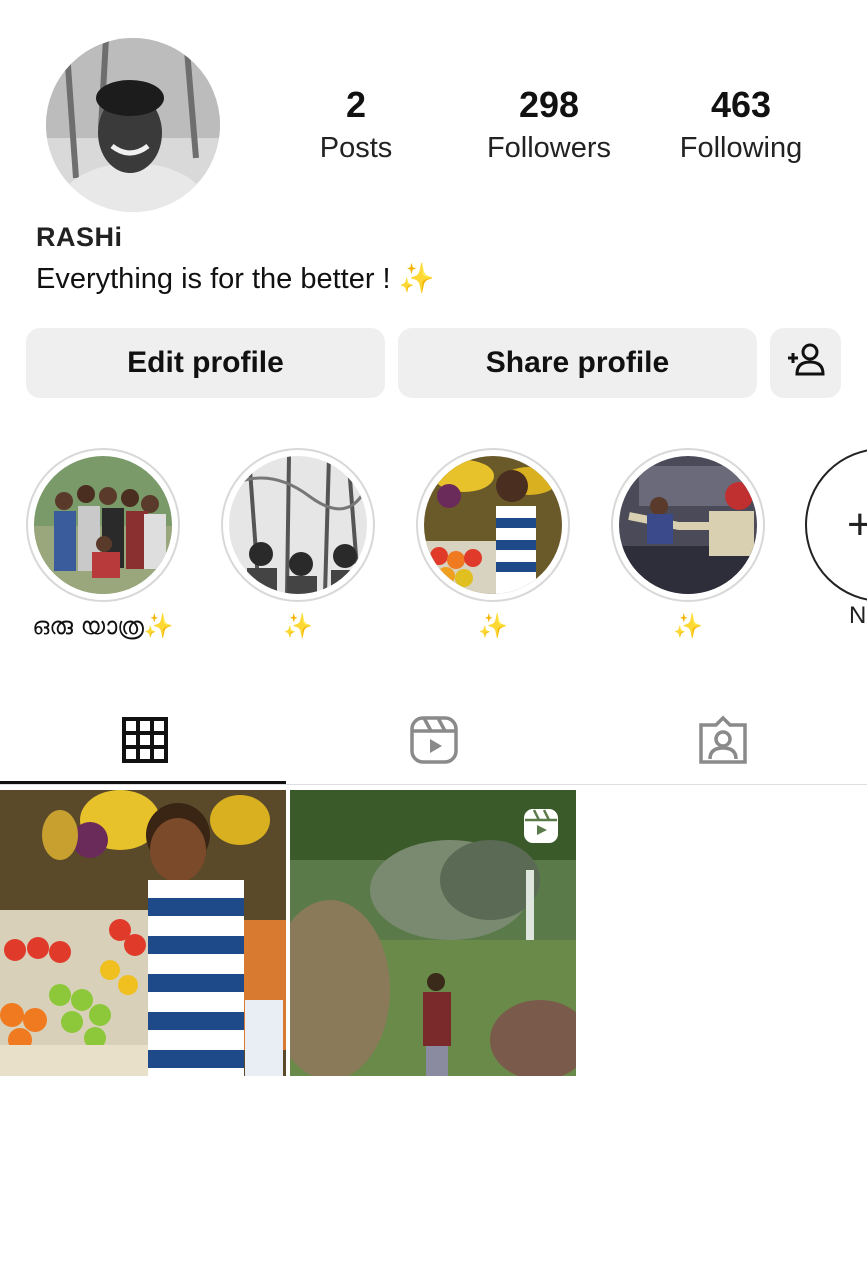 This screenshot has height=1280, width=867. I want to click on posts-label: Posts, so click(356, 148).